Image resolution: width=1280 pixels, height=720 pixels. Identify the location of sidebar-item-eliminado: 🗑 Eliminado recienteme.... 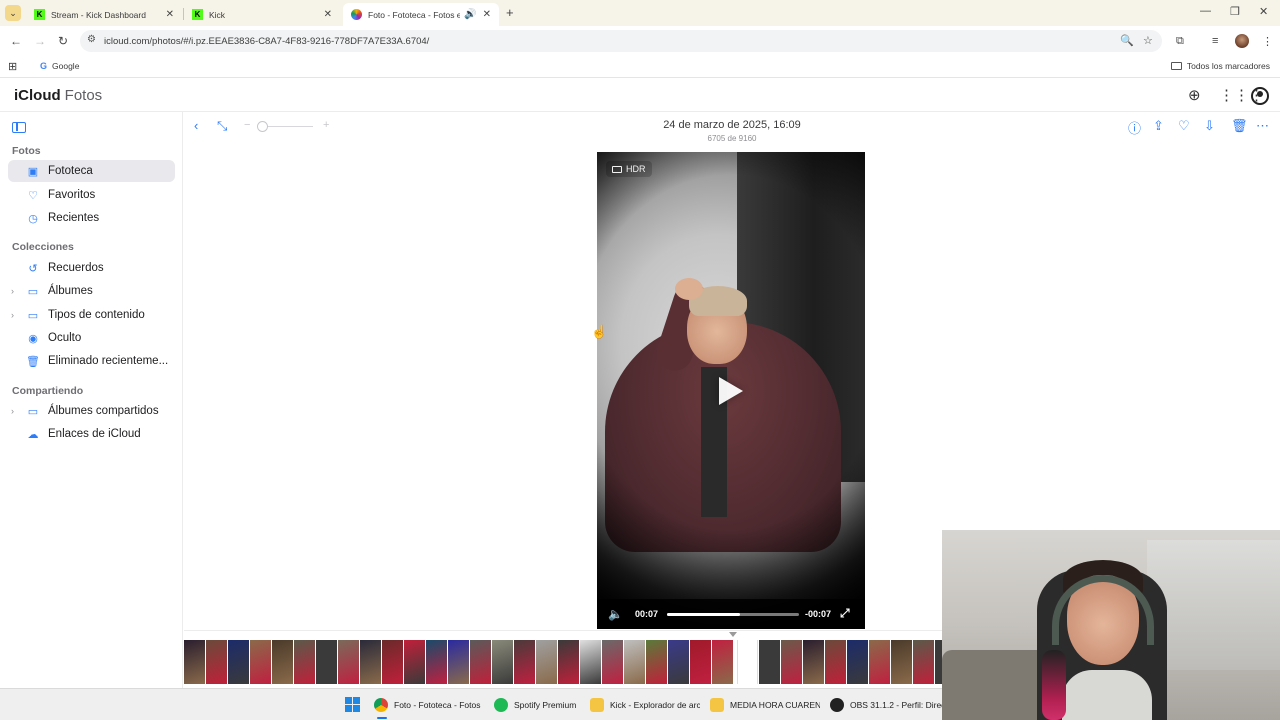
(91, 361).